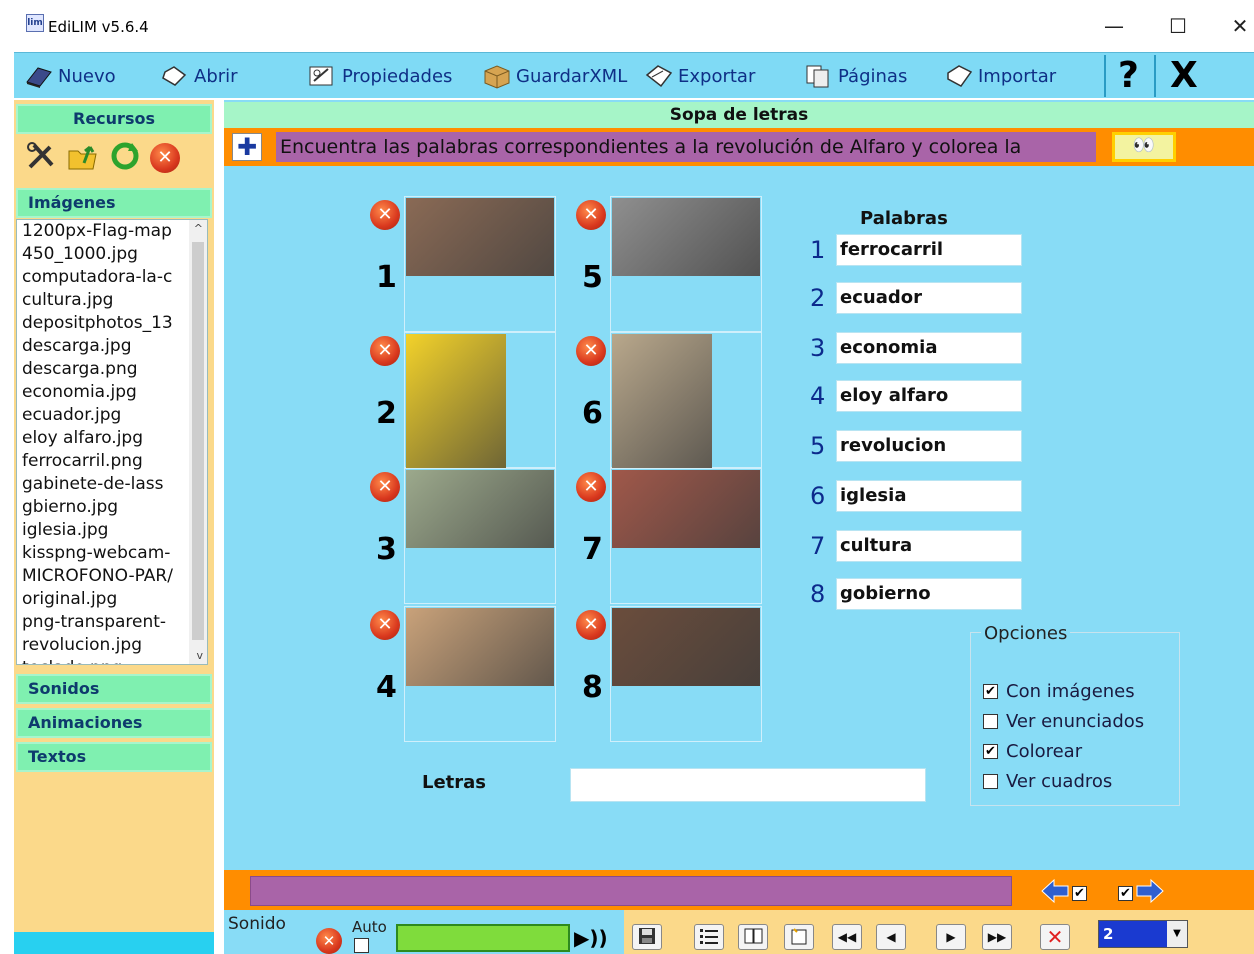 This screenshot has height=954, width=1254. Describe the element at coordinates (102, 392) in the screenshot. I see `file-list-item: economia.jpg` at that location.